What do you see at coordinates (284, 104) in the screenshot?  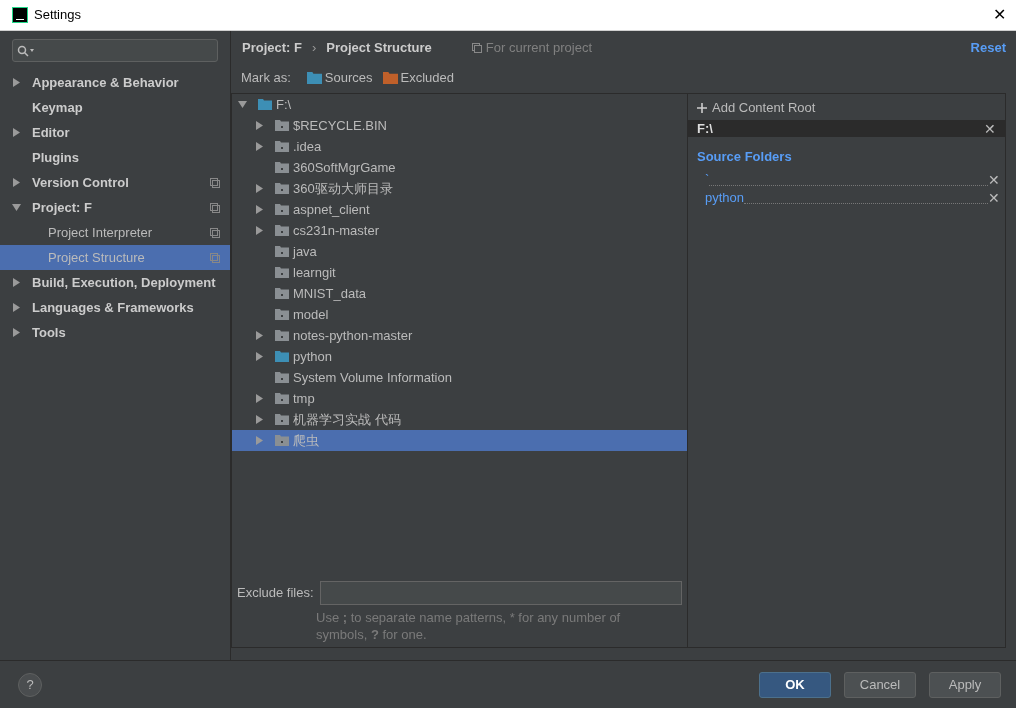 I see `folder-name: F:\` at bounding box center [284, 104].